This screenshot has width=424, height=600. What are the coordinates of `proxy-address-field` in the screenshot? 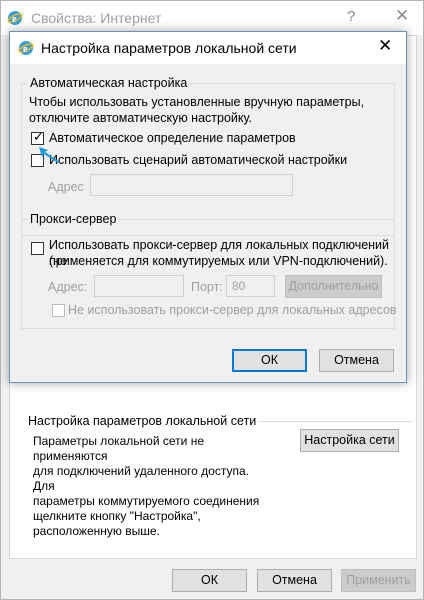 It's located at (139, 286).